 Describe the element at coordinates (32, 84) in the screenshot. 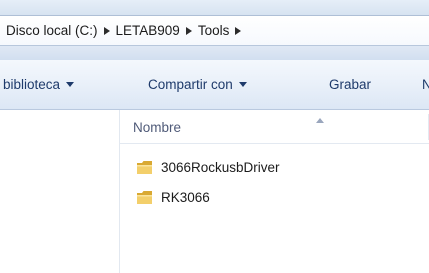

I see `library-menu-label: biblioteca` at that location.